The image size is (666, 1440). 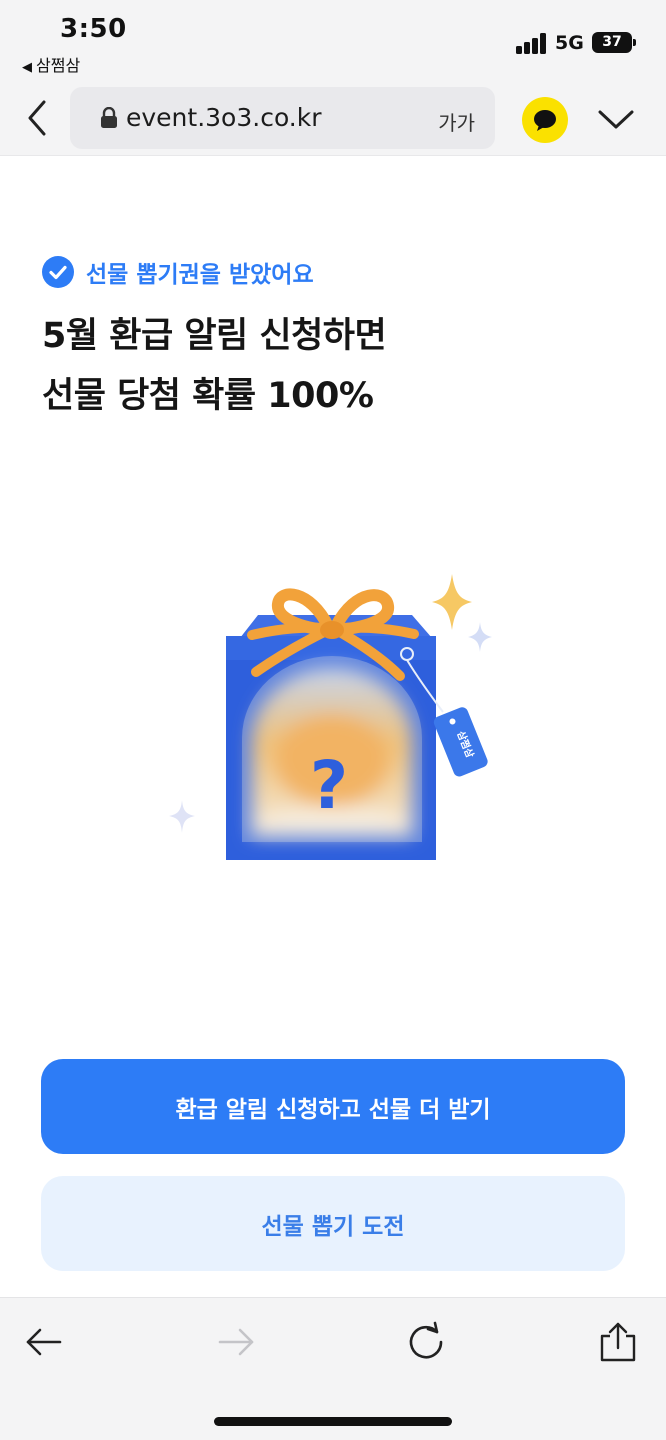 What do you see at coordinates (214, 366) in the screenshot?
I see `page-title: 5월 환급 알림 신청하면 선물 당첨 확률 100%` at bounding box center [214, 366].